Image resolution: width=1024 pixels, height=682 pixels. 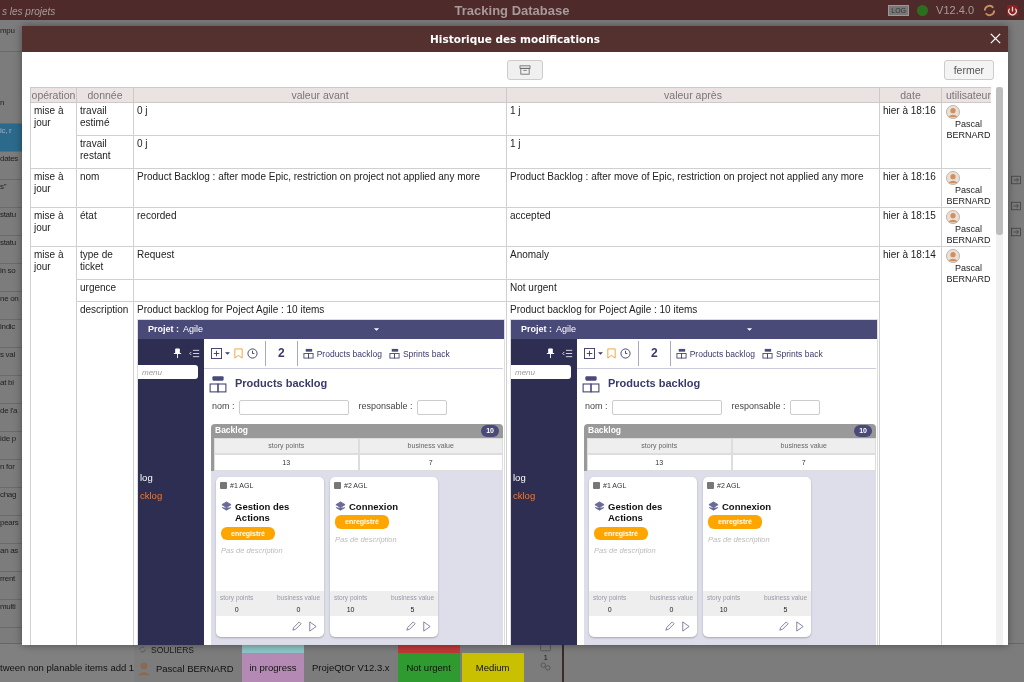 What do you see at coordinates (687, 177) in the screenshot?
I see `value-text: Product Backlog : after move of Epic, restriction on project not applied any more` at bounding box center [687, 177].